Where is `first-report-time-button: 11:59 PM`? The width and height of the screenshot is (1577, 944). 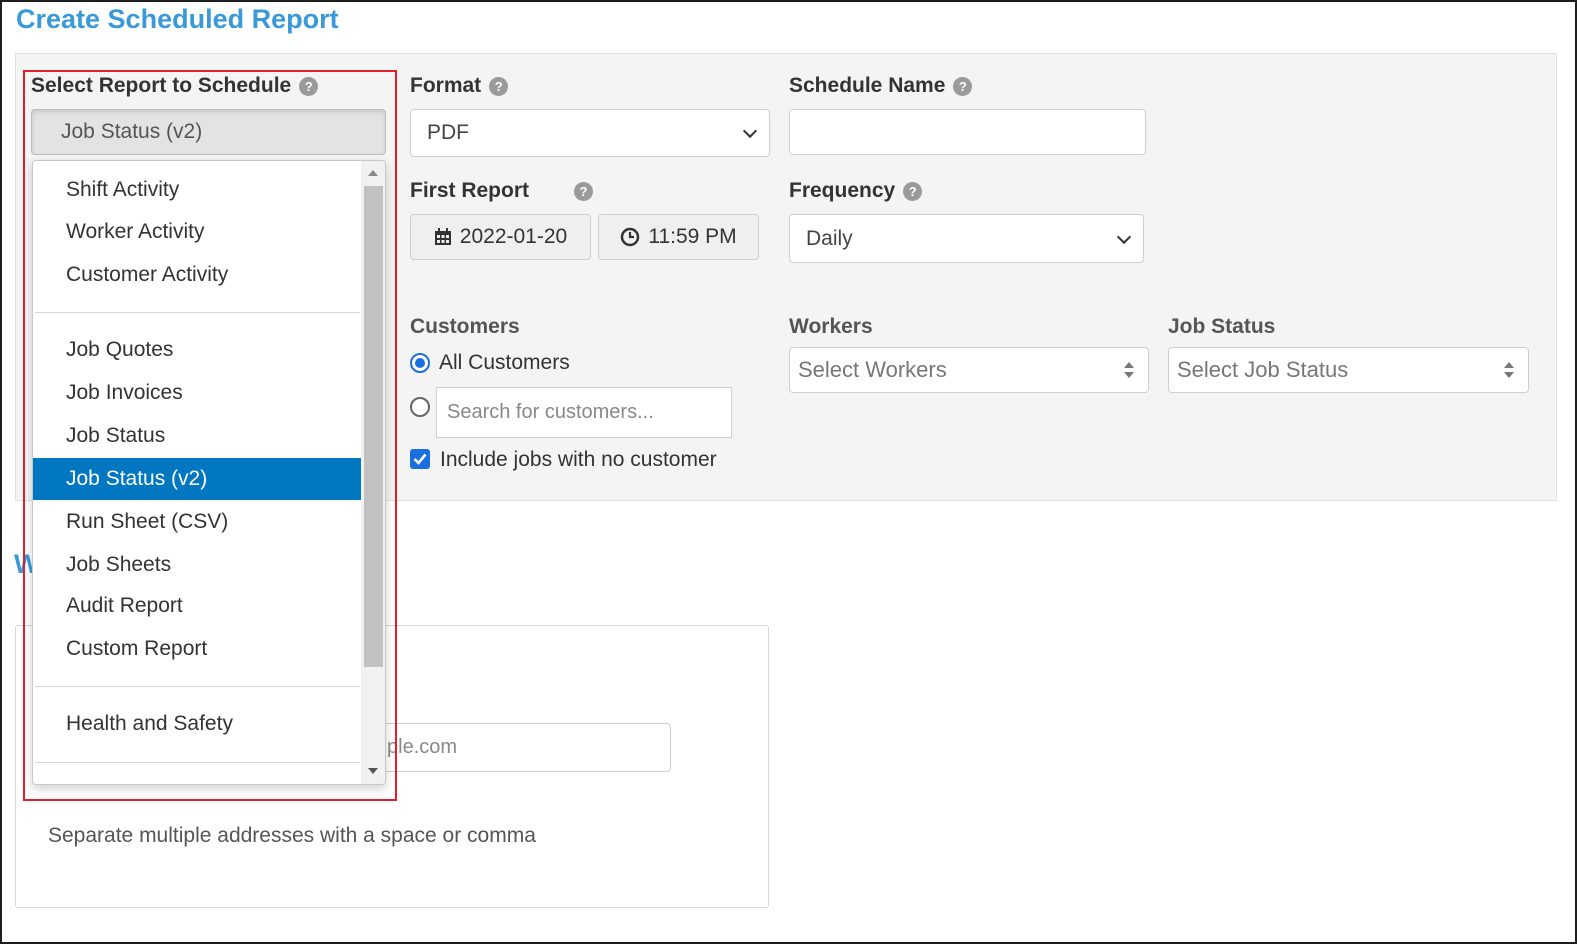
first-report-time-button: 11:59 PM is located at coordinates (678, 237).